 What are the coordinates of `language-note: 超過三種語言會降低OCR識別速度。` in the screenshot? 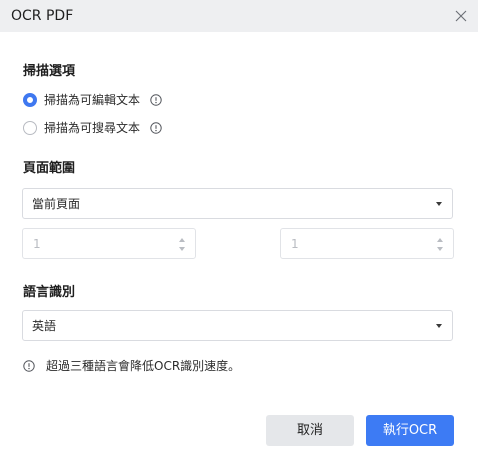 It's located at (131, 366).